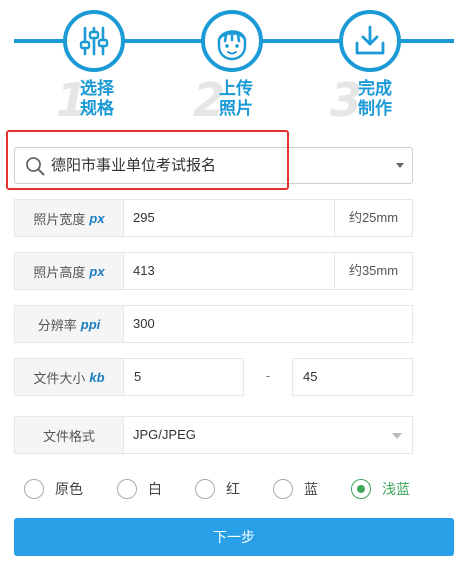 The width and height of the screenshot is (464, 562). I want to click on radio-red: 红, so click(217, 489).